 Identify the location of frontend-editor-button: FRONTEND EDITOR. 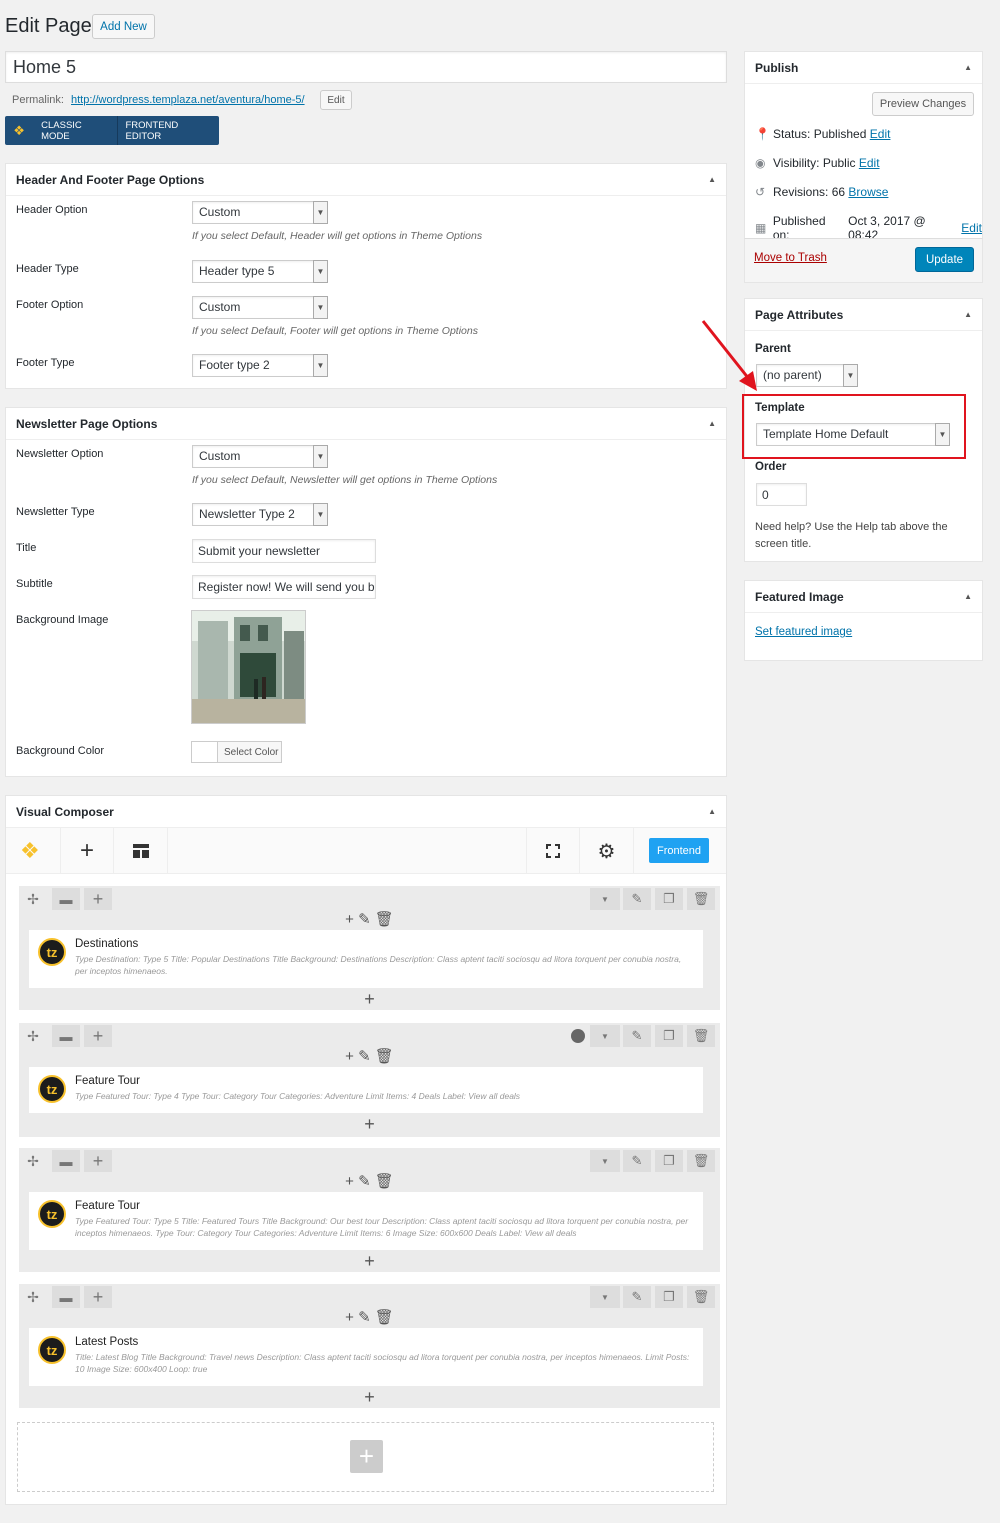
(169, 130).